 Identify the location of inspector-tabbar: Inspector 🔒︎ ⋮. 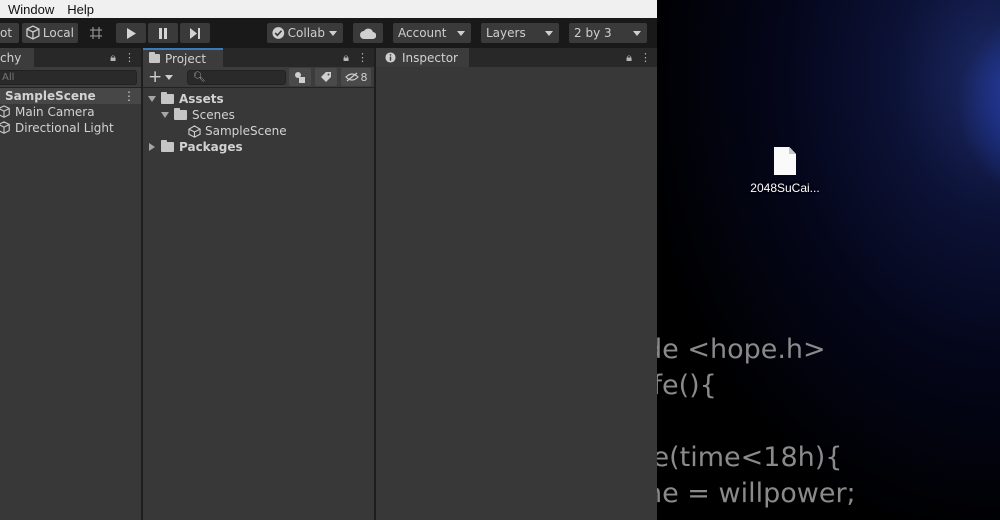
(516, 57).